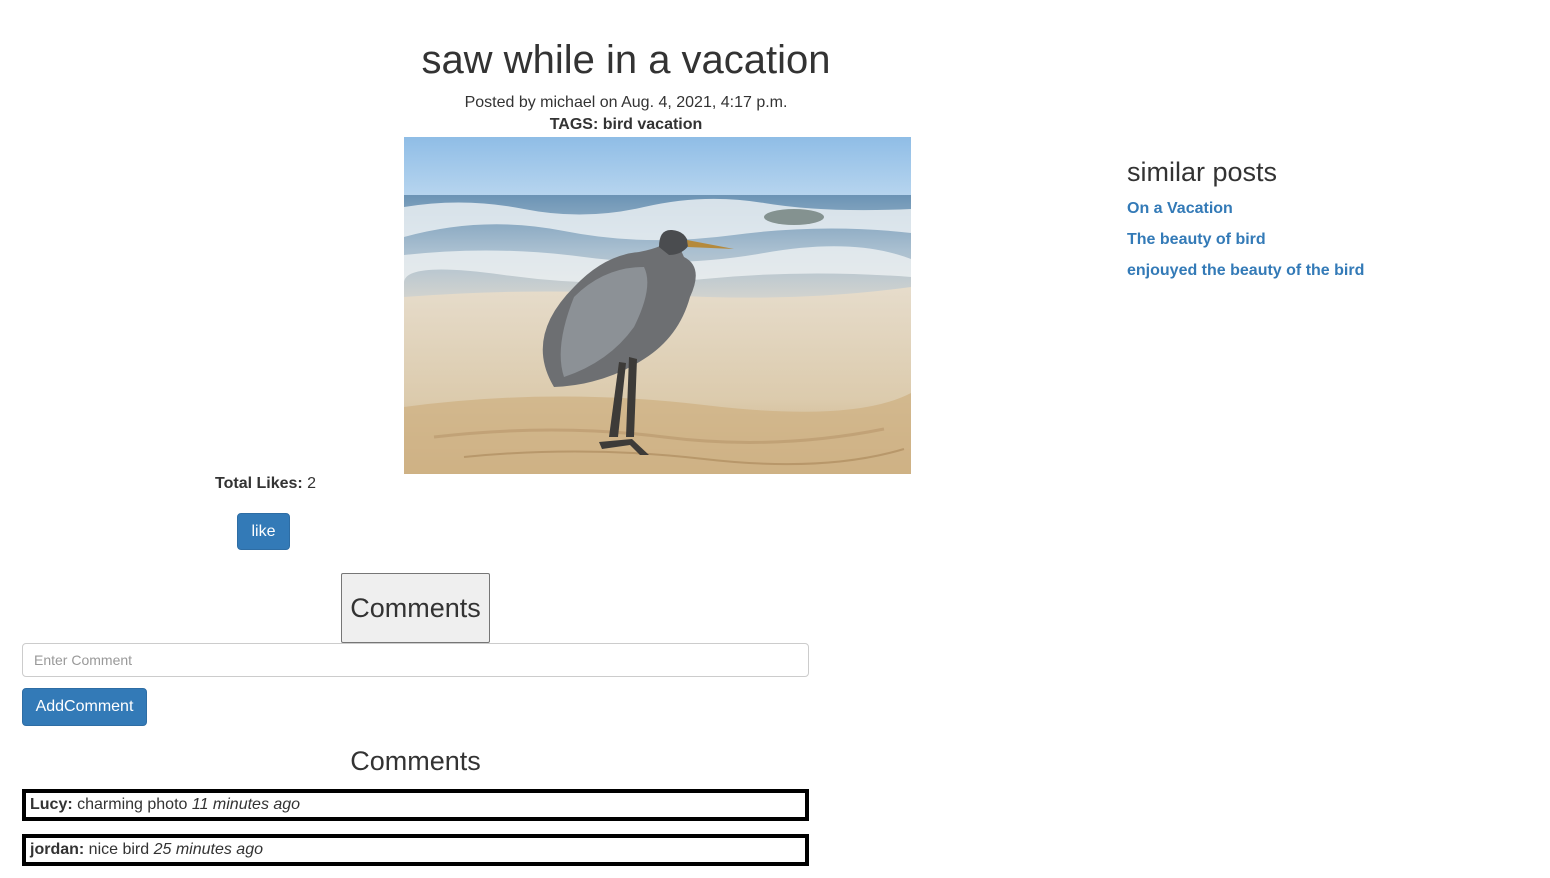 Image resolution: width=1550 pixels, height=878 pixels. What do you see at coordinates (57, 849) in the screenshot?
I see `comment-author: jordan:` at bounding box center [57, 849].